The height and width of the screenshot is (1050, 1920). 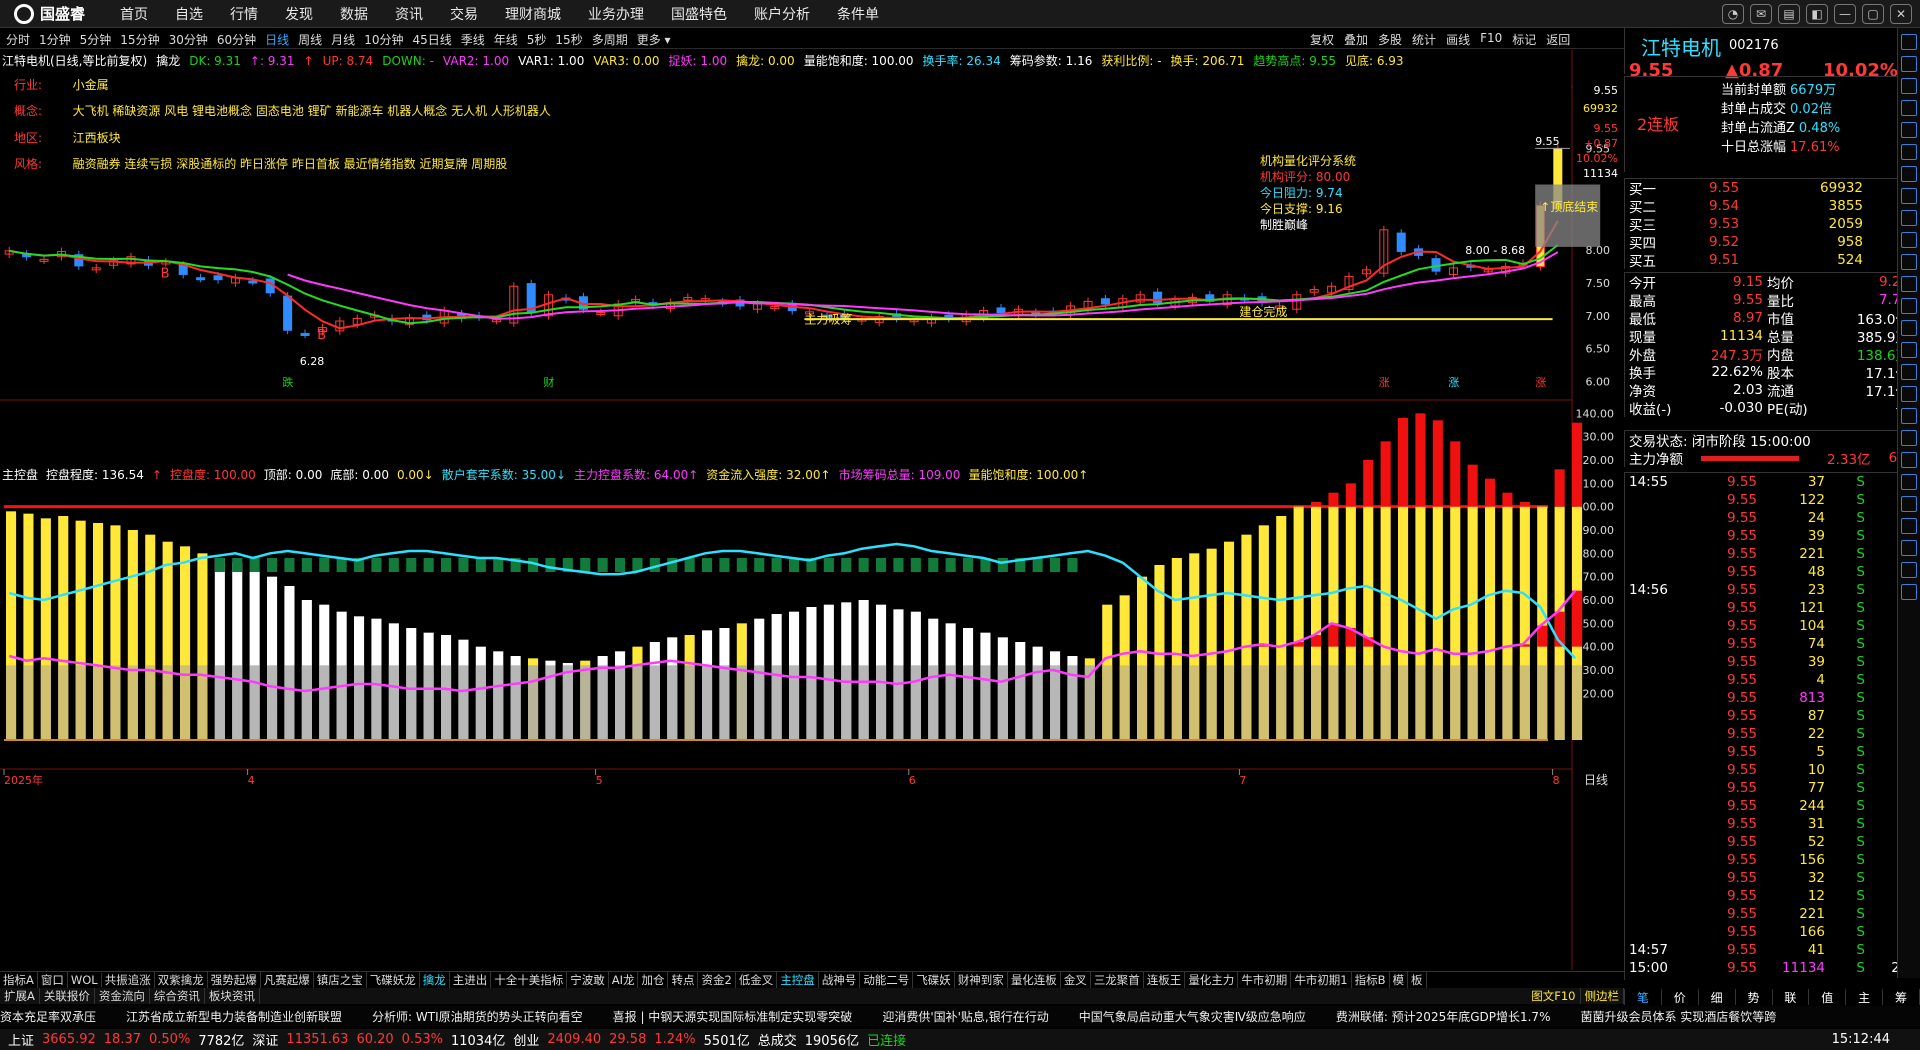 What do you see at coordinates (234, 1016) in the screenshot?
I see `news-item: 江苏省成立新型电力装备制造业创新联盟` at bounding box center [234, 1016].